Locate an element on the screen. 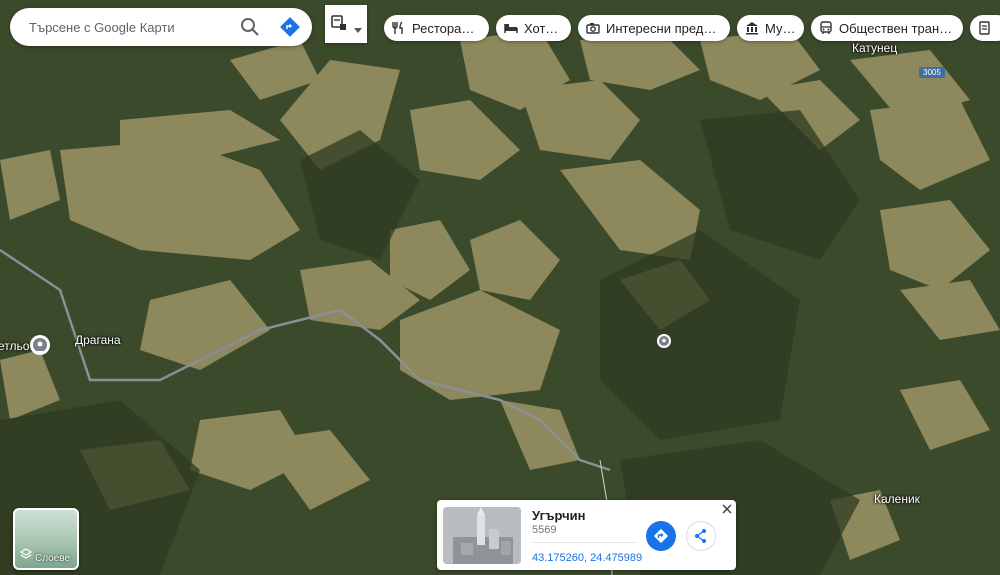 The width and height of the screenshot is (1000, 575). chip-label: Ресторанти is located at coordinates (446, 28).